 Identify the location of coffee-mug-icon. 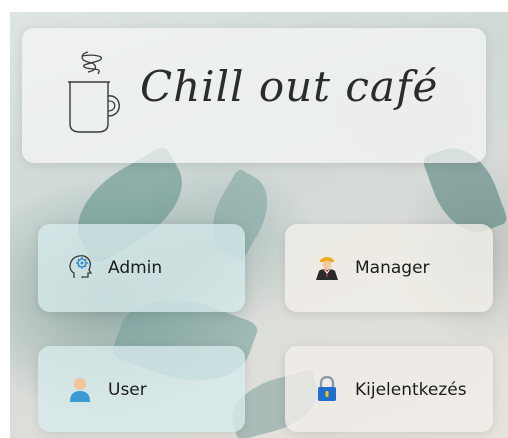
(94, 92).